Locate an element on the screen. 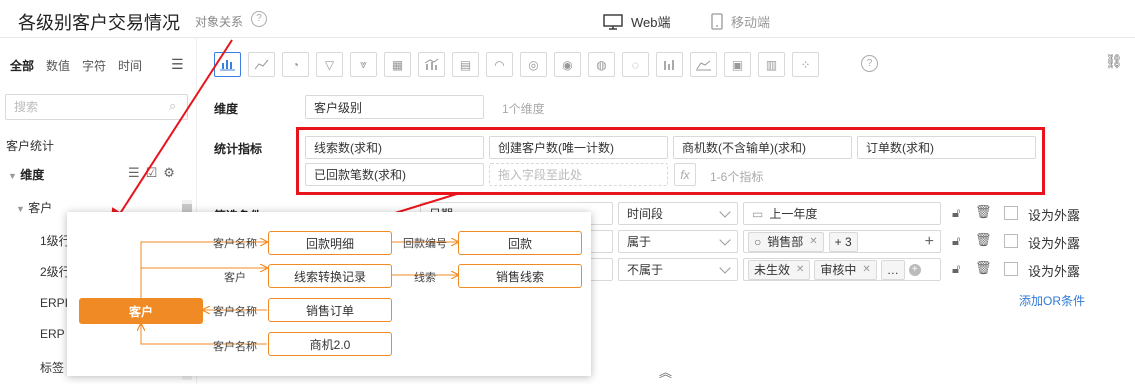  node-label: 销售线索 is located at coordinates (519, 276).